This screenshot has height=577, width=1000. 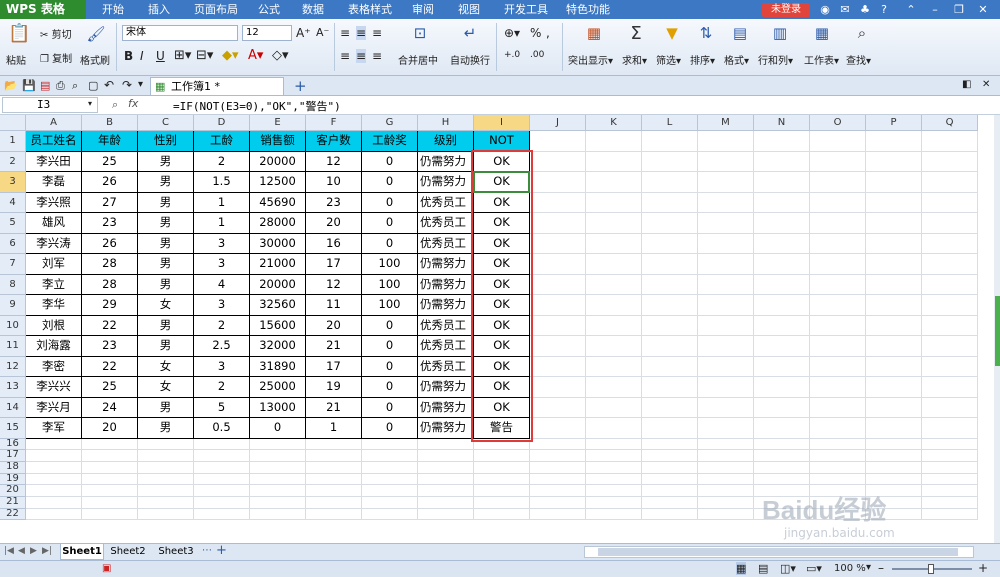 I want to click on table-cell: 刘根, so click(x=54, y=325).